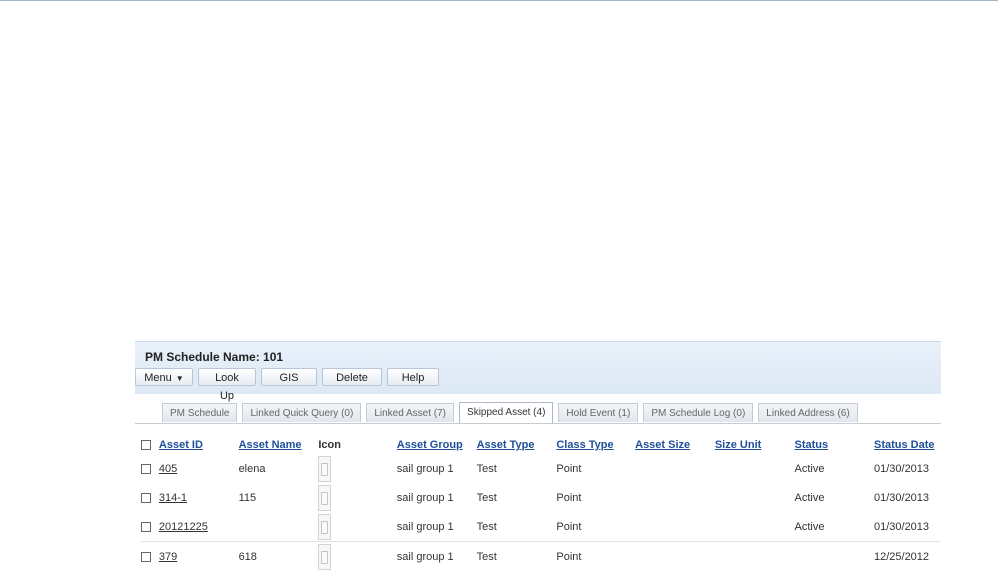 Image resolution: width=998 pixels, height=582 pixels. I want to click on tab-linked-address: Linked Address (6), so click(808, 412).